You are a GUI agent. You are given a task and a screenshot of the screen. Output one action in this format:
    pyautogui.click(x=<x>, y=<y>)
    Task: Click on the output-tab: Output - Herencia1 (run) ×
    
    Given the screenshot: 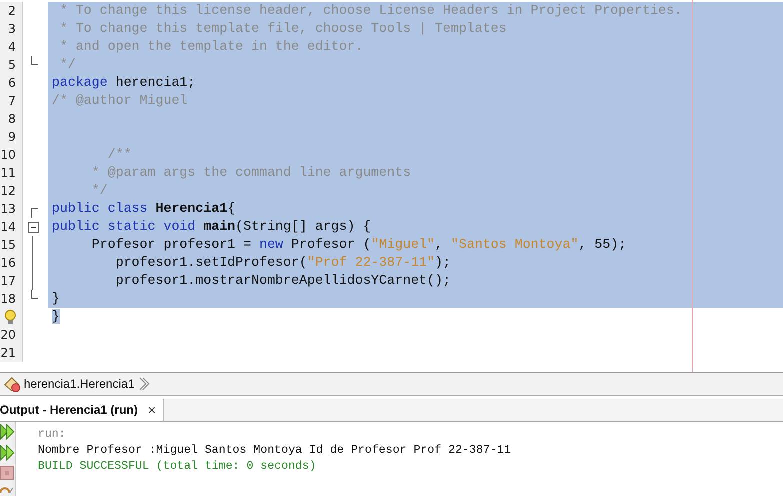 What is the action you would take?
    pyautogui.click(x=82, y=410)
    